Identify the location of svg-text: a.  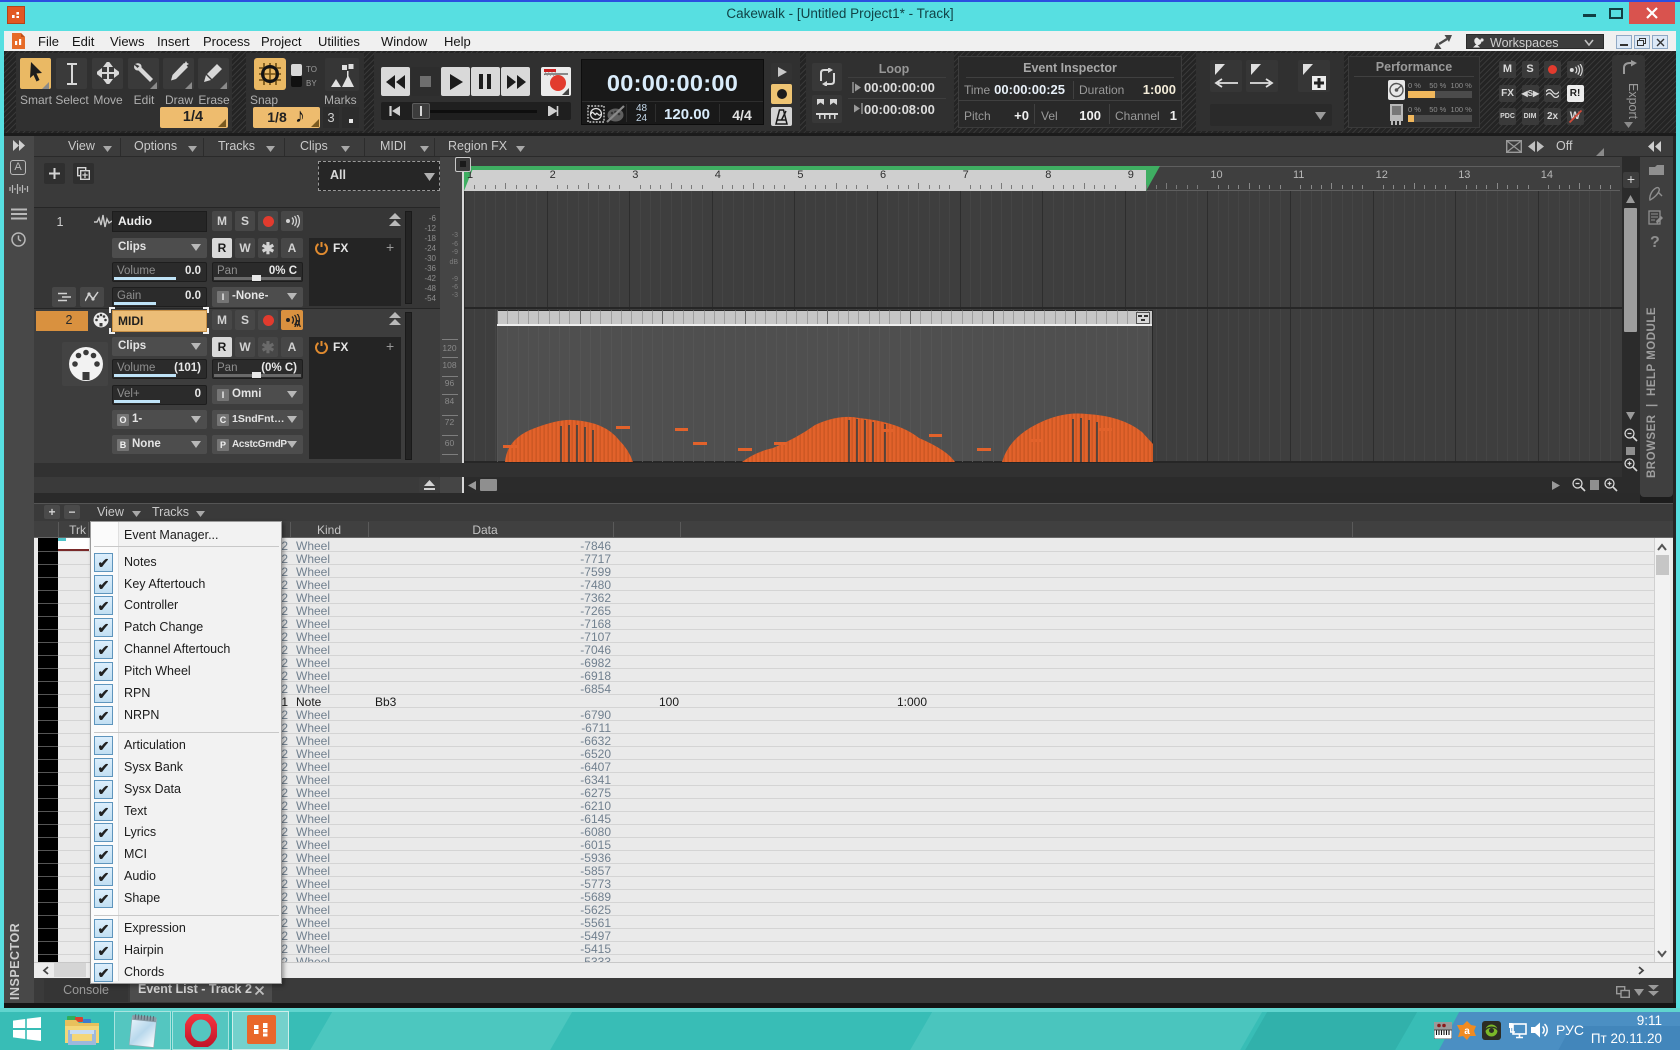
(1467, 1031).